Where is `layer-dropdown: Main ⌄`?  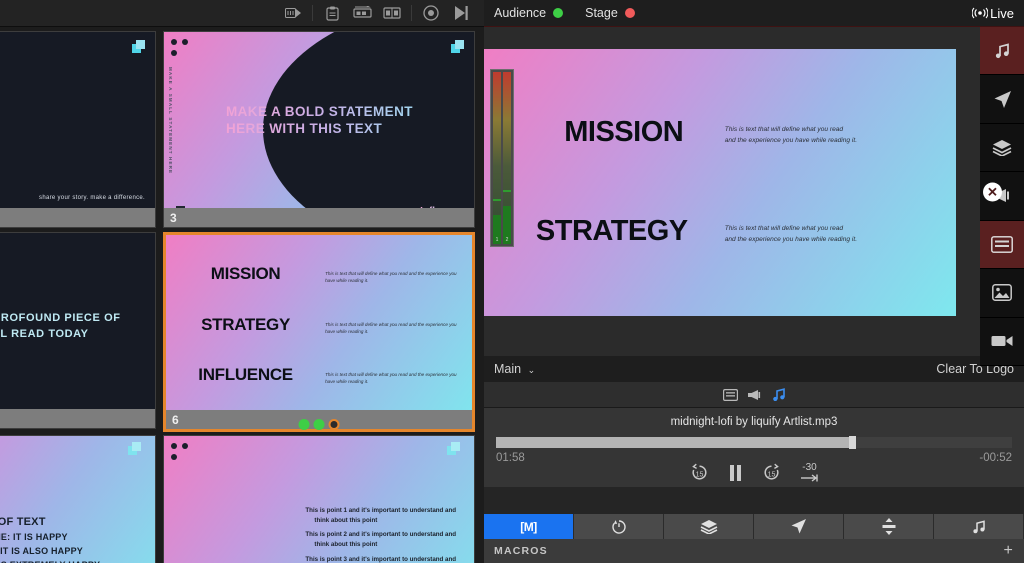
layer-dropdown: Main ⌄ is located at coordinates (514, 369).